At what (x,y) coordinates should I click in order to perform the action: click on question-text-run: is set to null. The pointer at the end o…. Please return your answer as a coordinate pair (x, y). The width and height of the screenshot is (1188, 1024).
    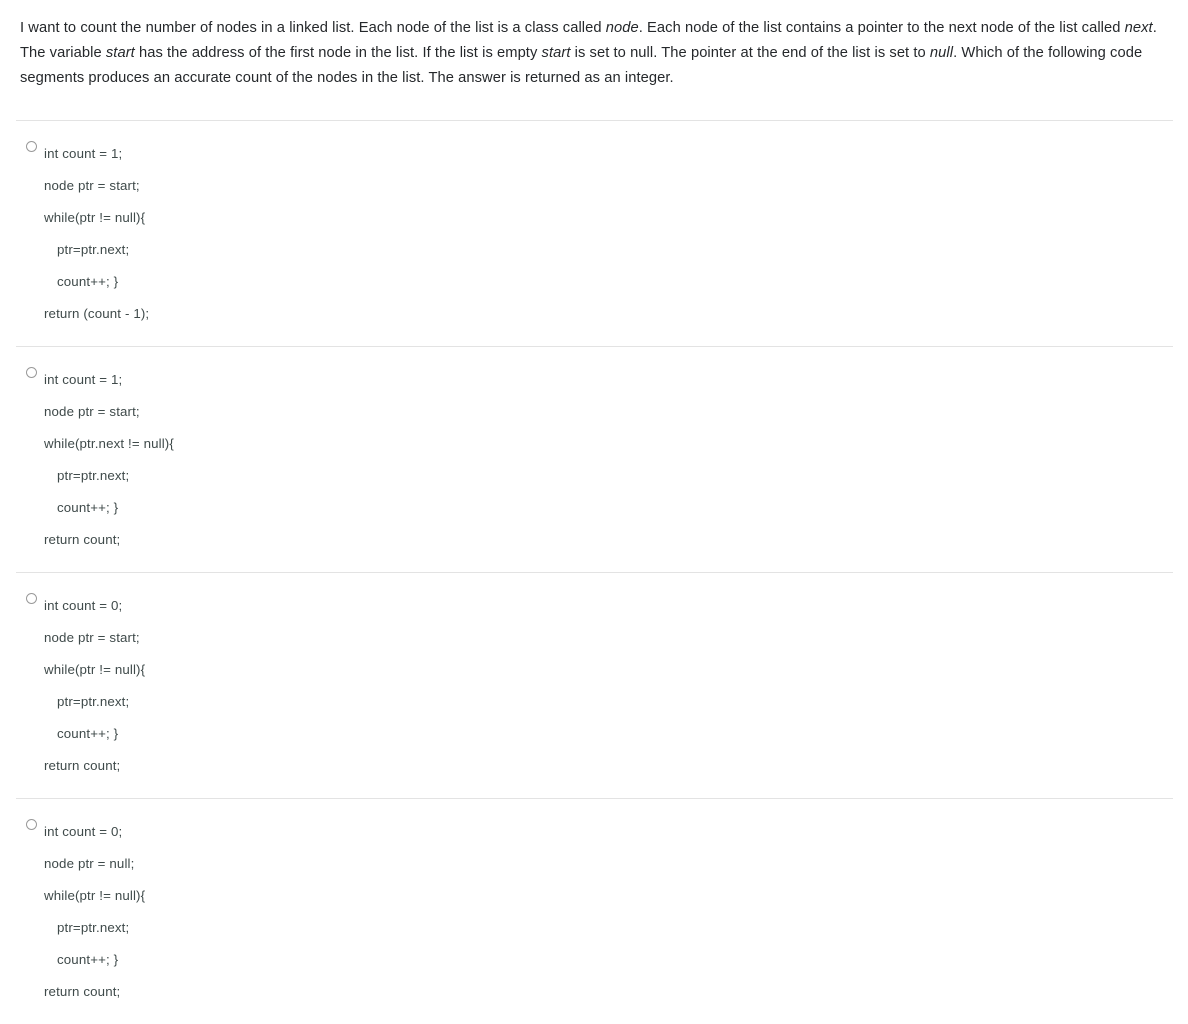
    Looking at the image, I should click on (750, 53).